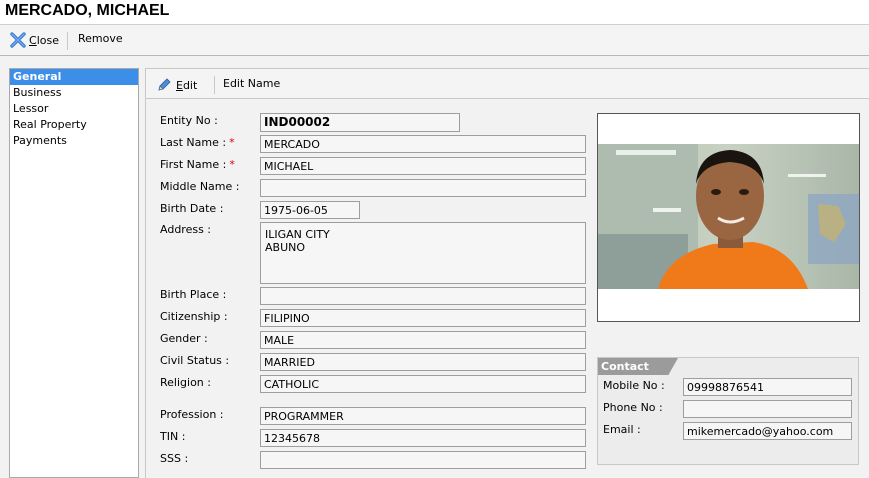 This screenshot has width=869, height=478. I want to click on photo-frame, so click(728, 217).